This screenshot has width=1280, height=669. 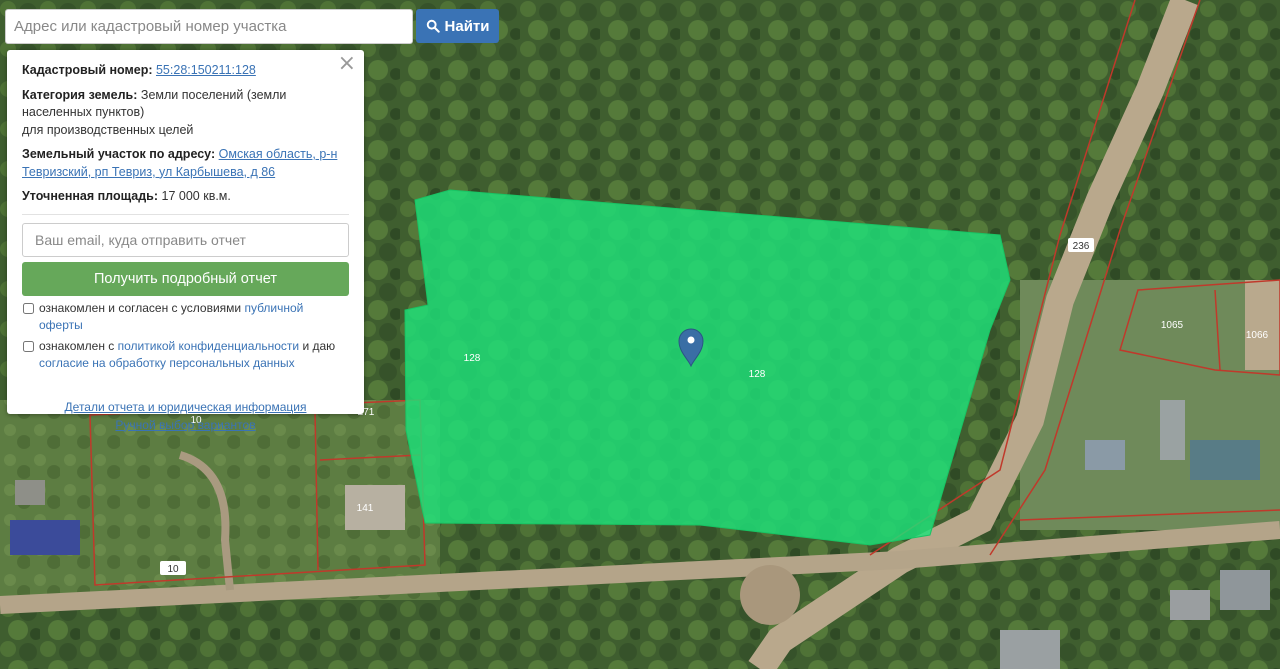 I want to click on area-row: Уточненная площадь: 17 000 кв.м., so click(x=185, y=197).